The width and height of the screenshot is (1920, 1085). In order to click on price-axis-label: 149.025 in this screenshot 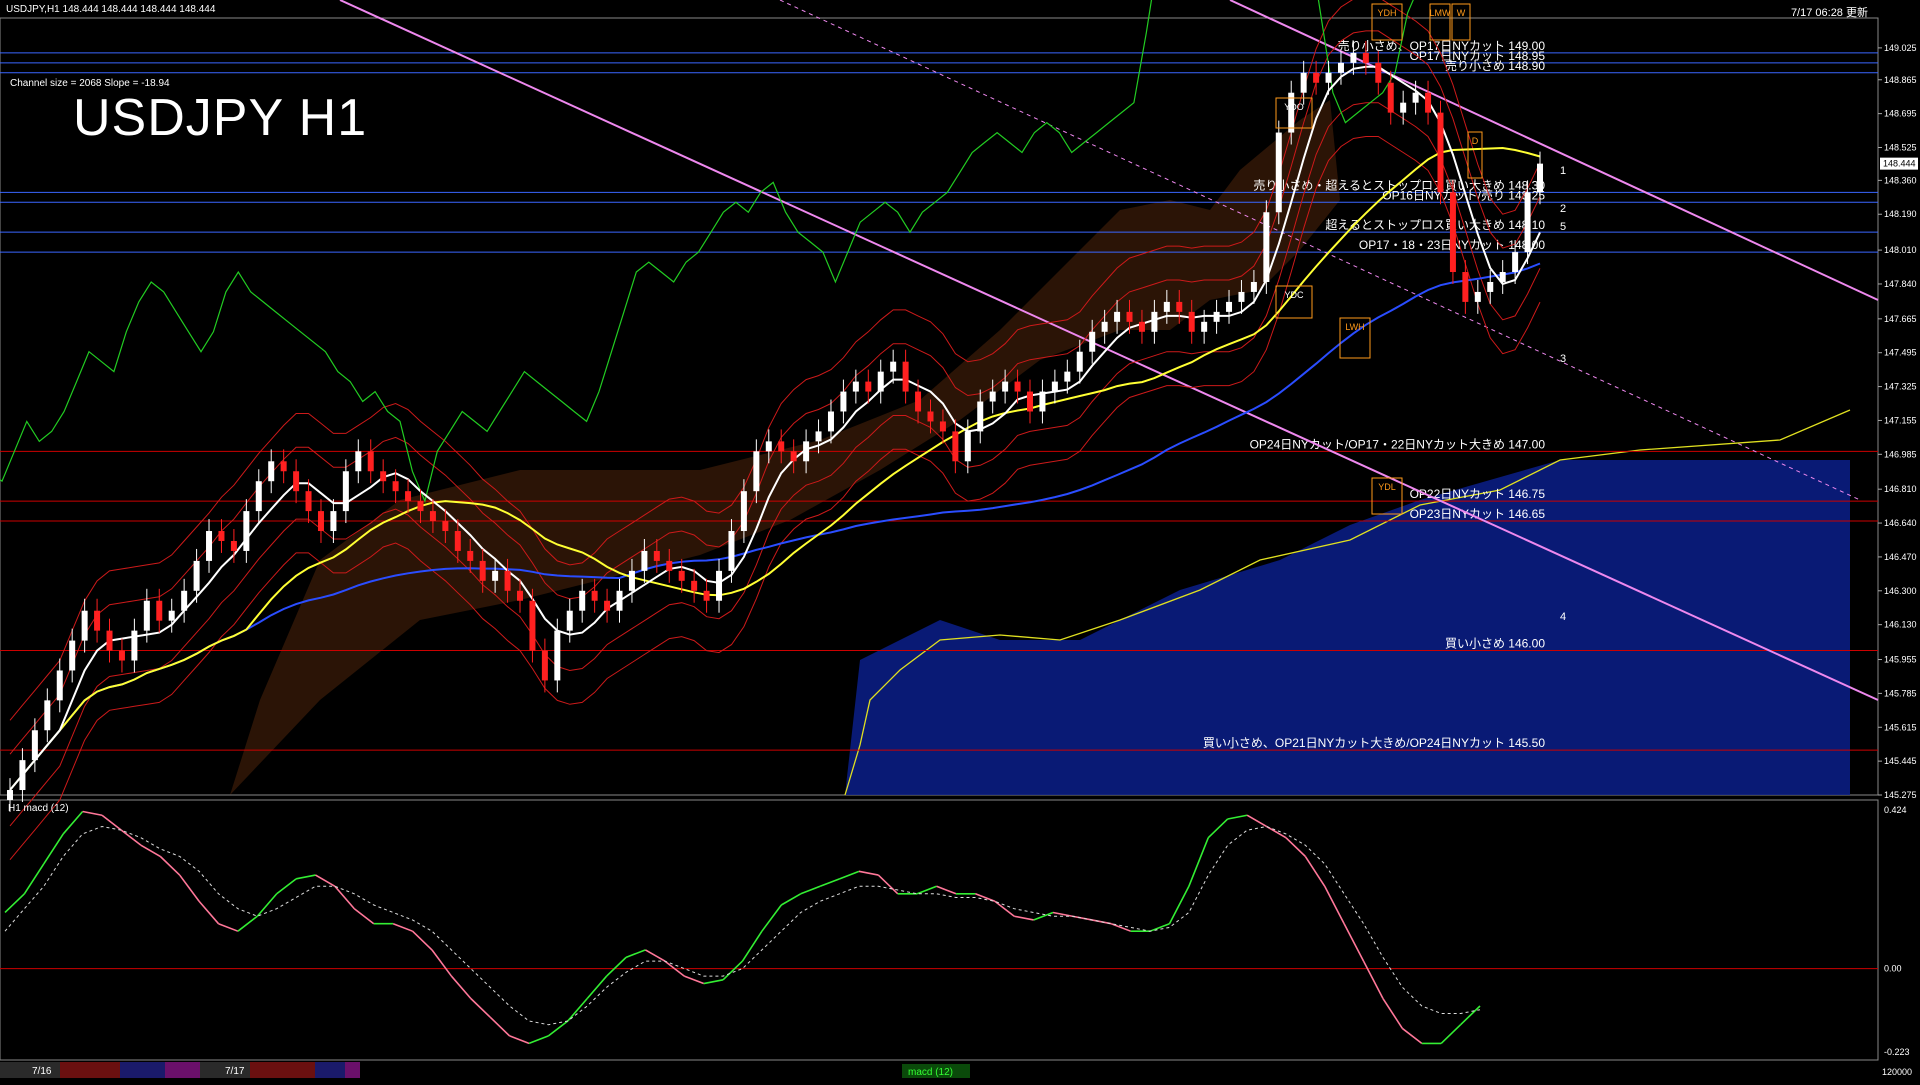, I will do `click(1900, 48)`.